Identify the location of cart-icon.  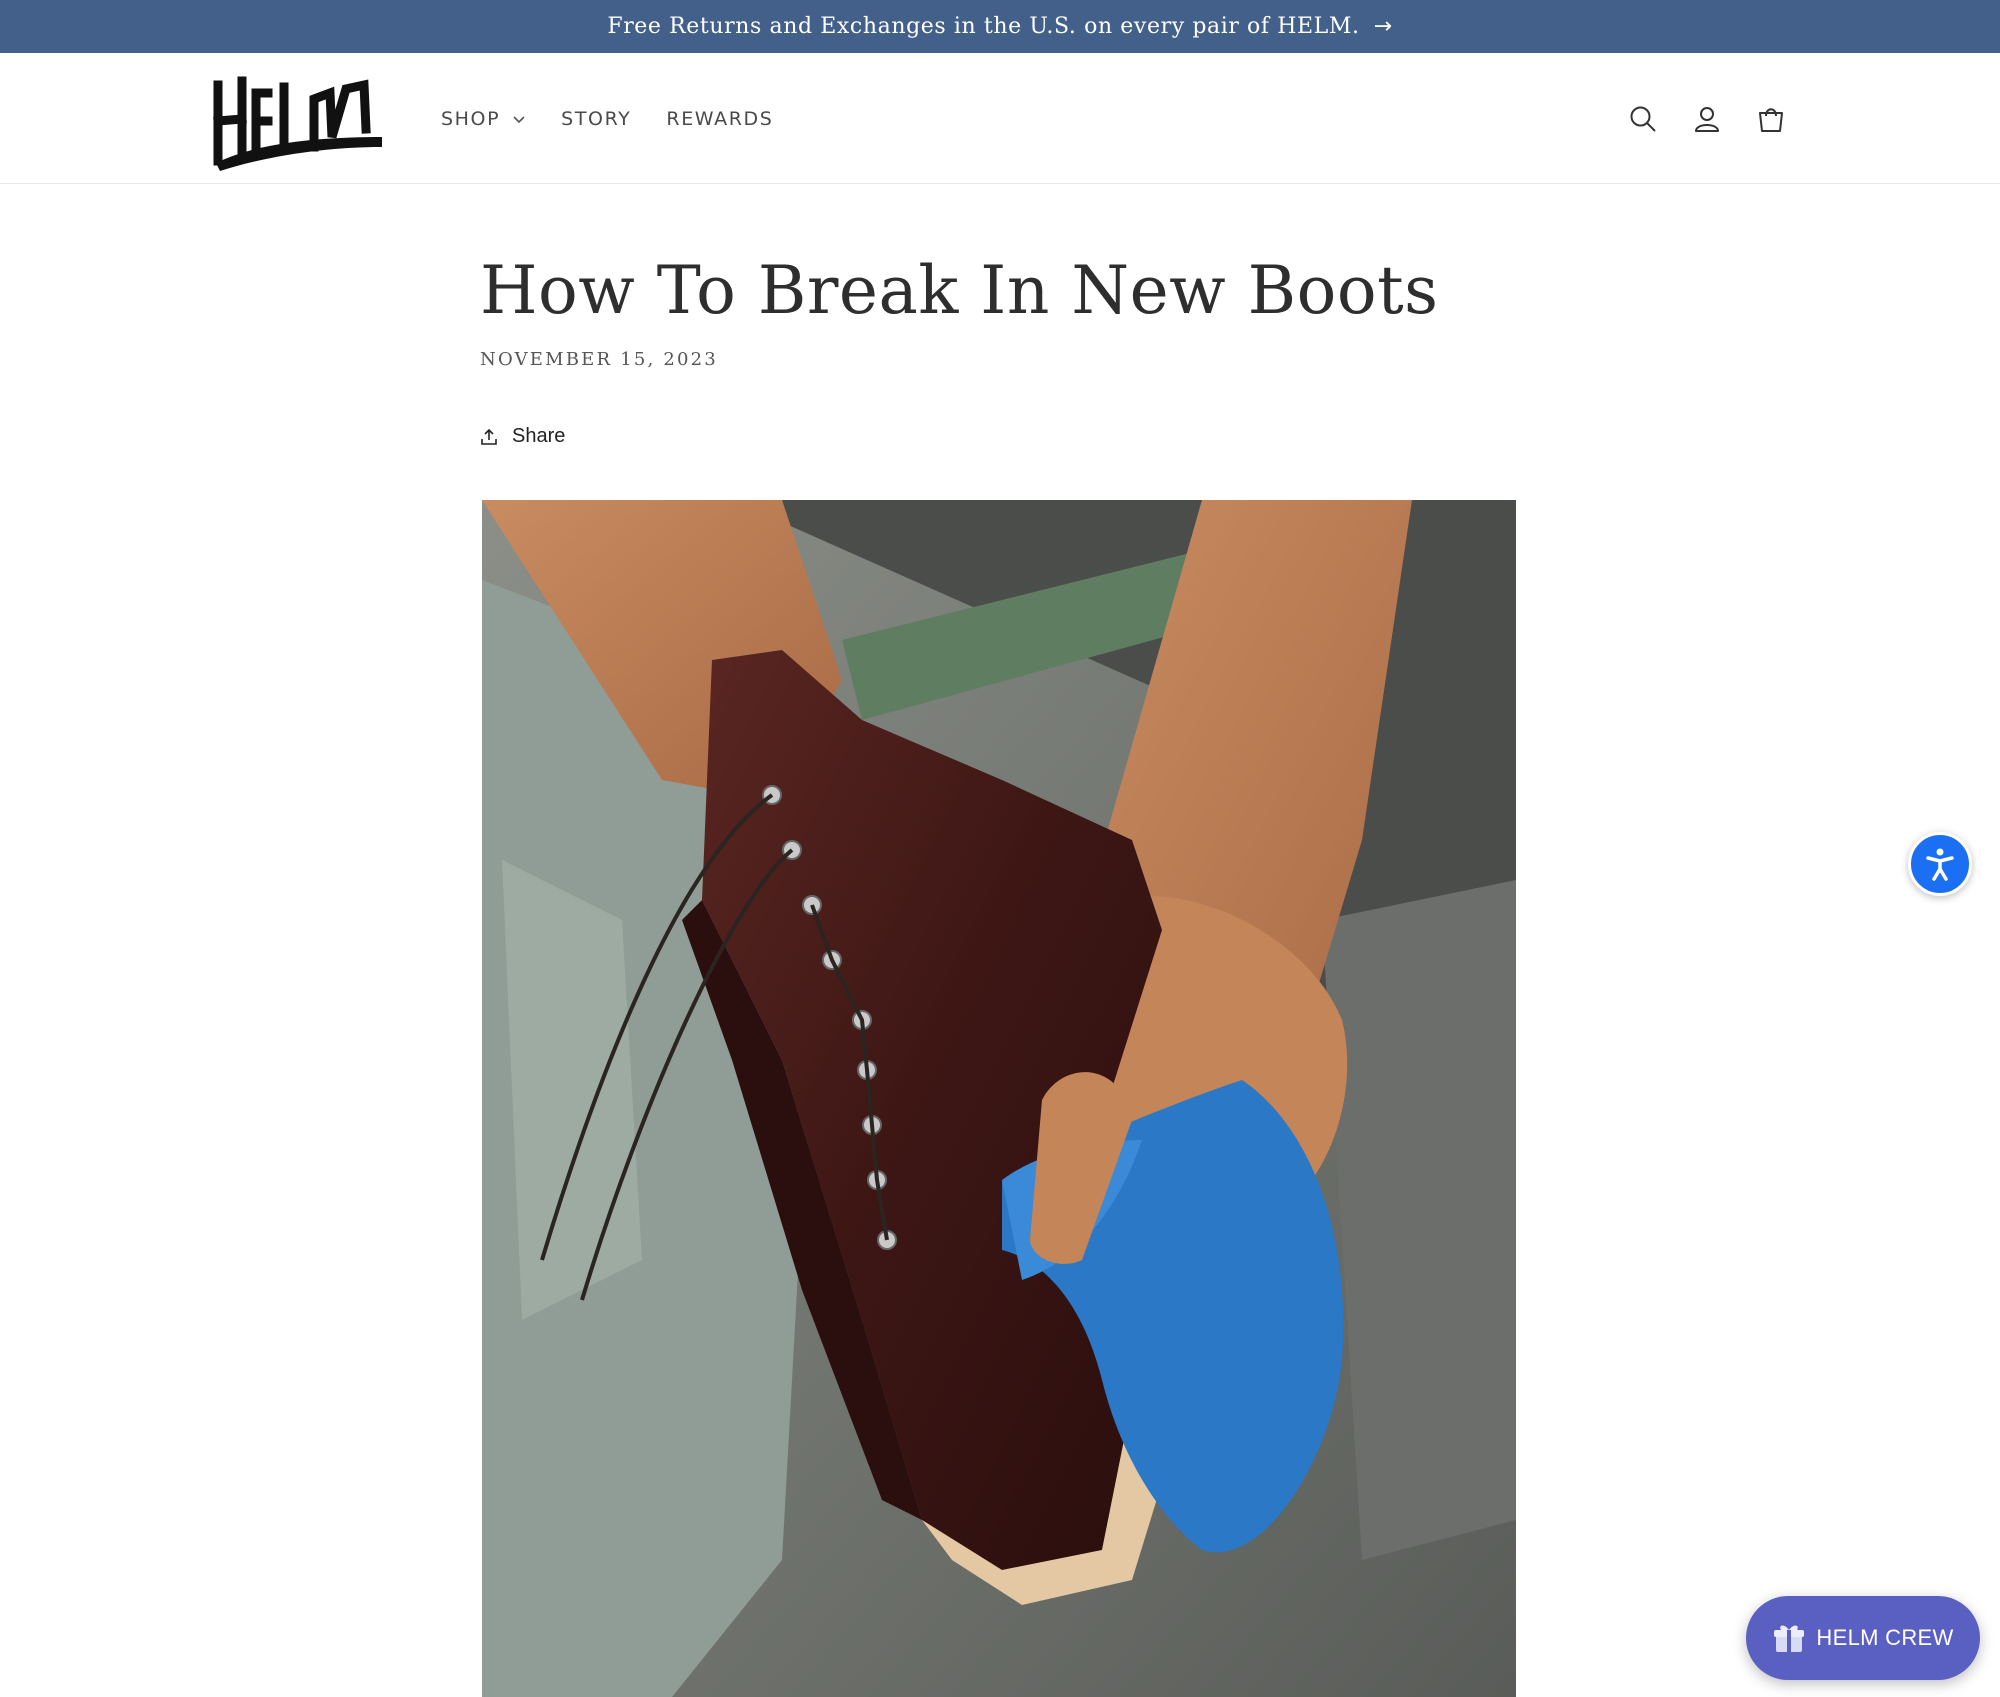
(1771, 119).